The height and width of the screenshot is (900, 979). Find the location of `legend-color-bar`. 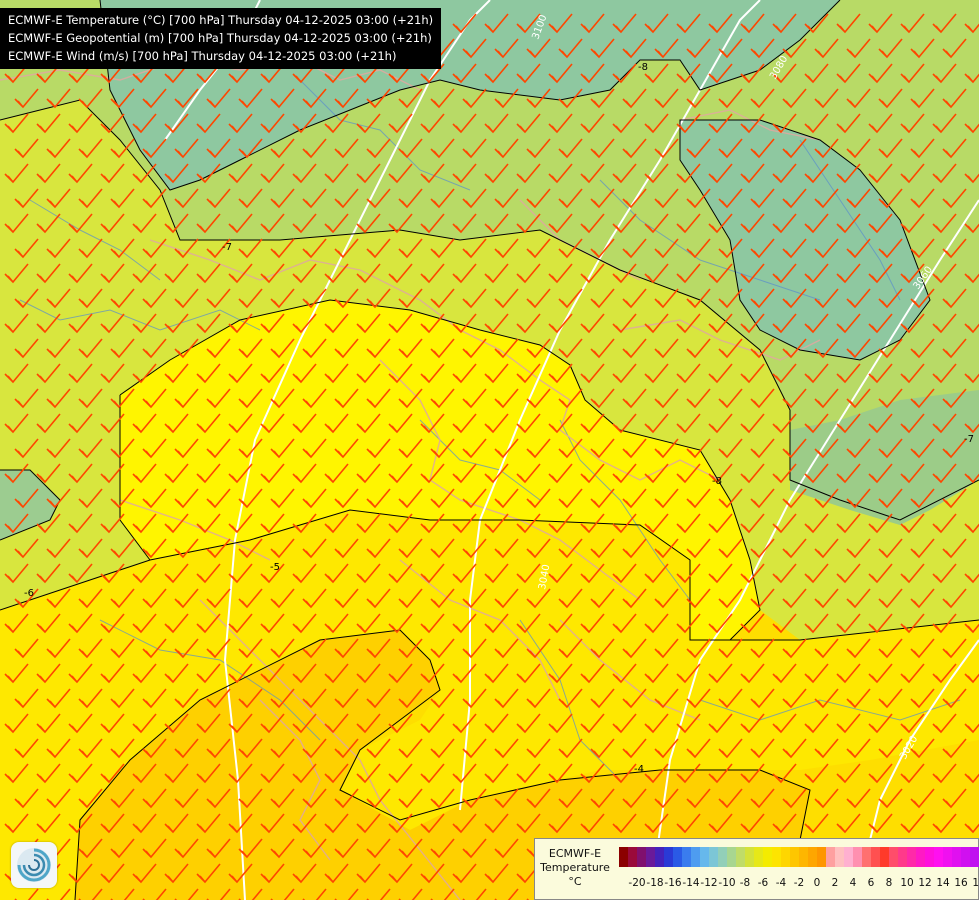

legend-color-bar is located at coordinates (799, 857).